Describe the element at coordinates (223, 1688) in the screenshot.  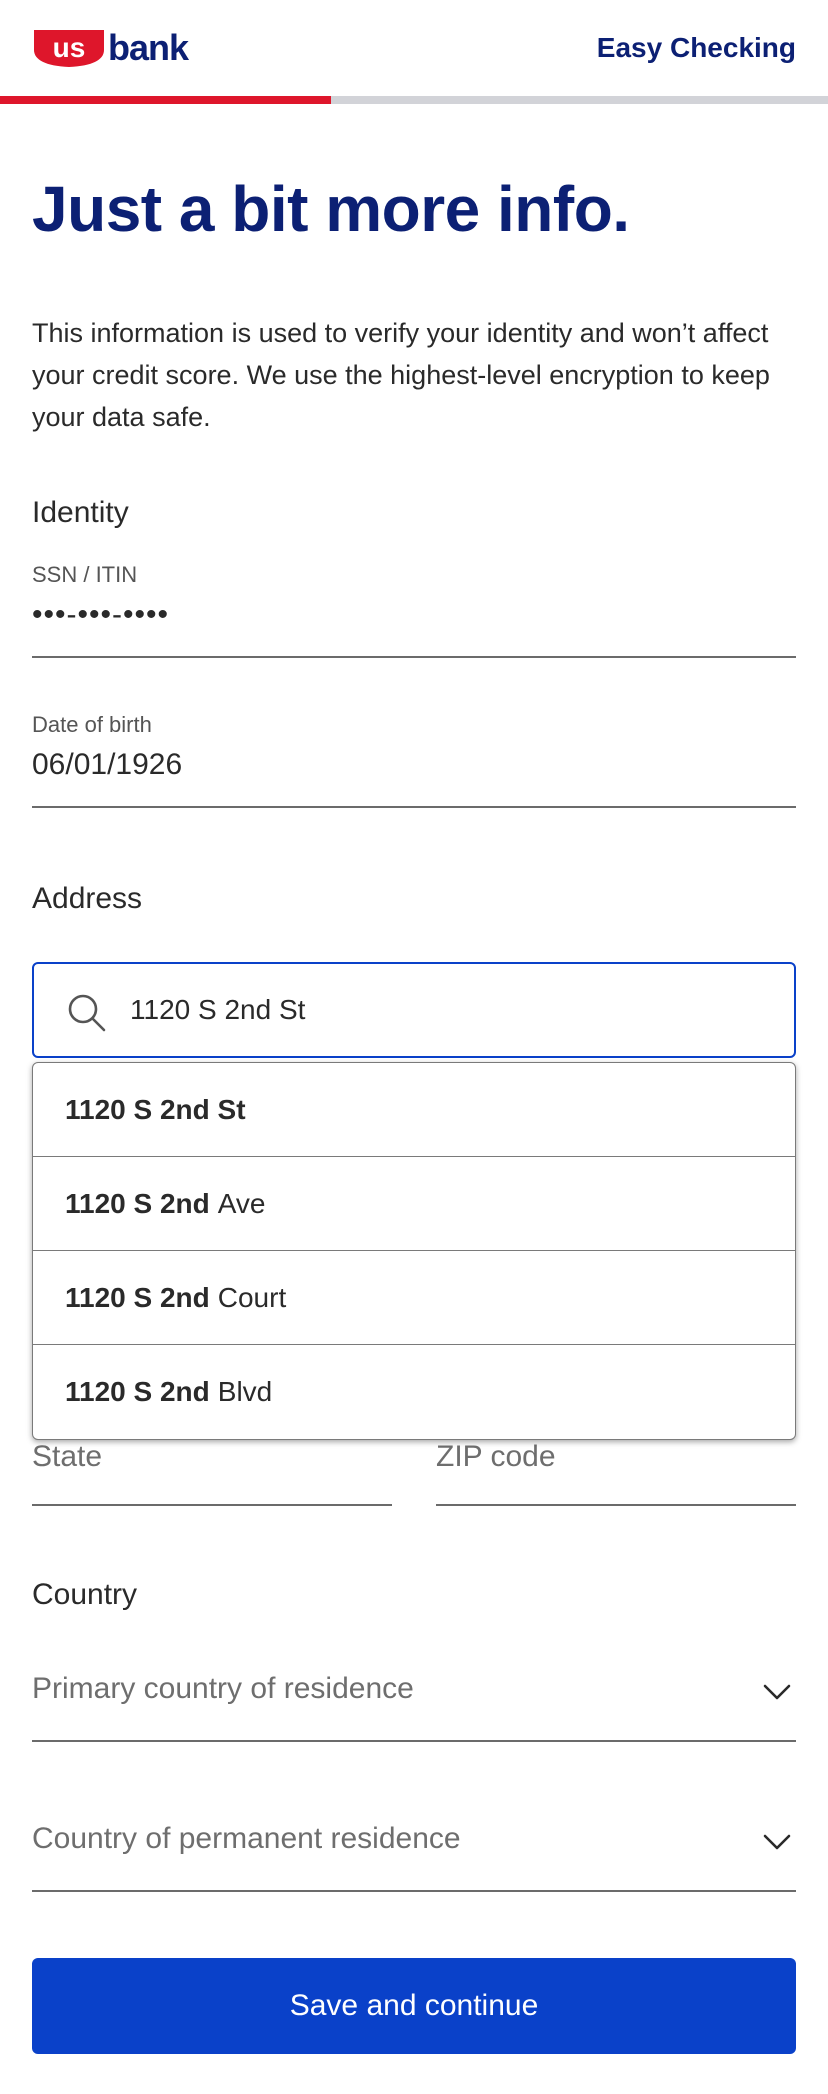
I see `primary-country-placeholder: Primary country of residence` at that location.